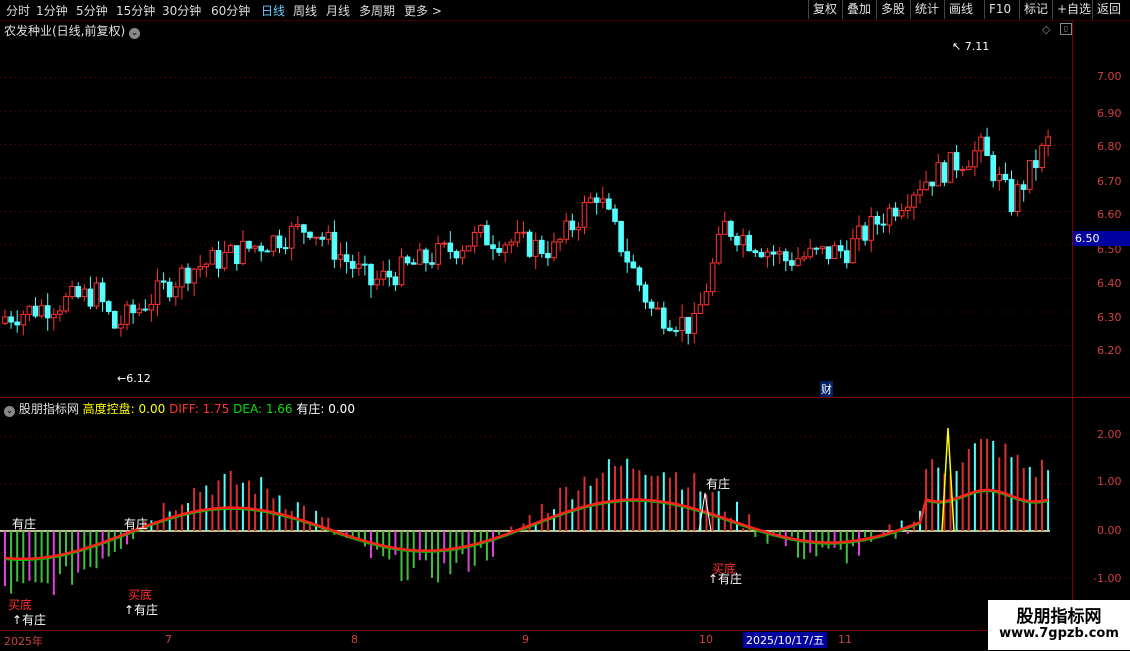  What do you see at coordinates (181, 10) in the screenshot?
I see `period-30min: 30分钟` at bounding box center [181, 10].